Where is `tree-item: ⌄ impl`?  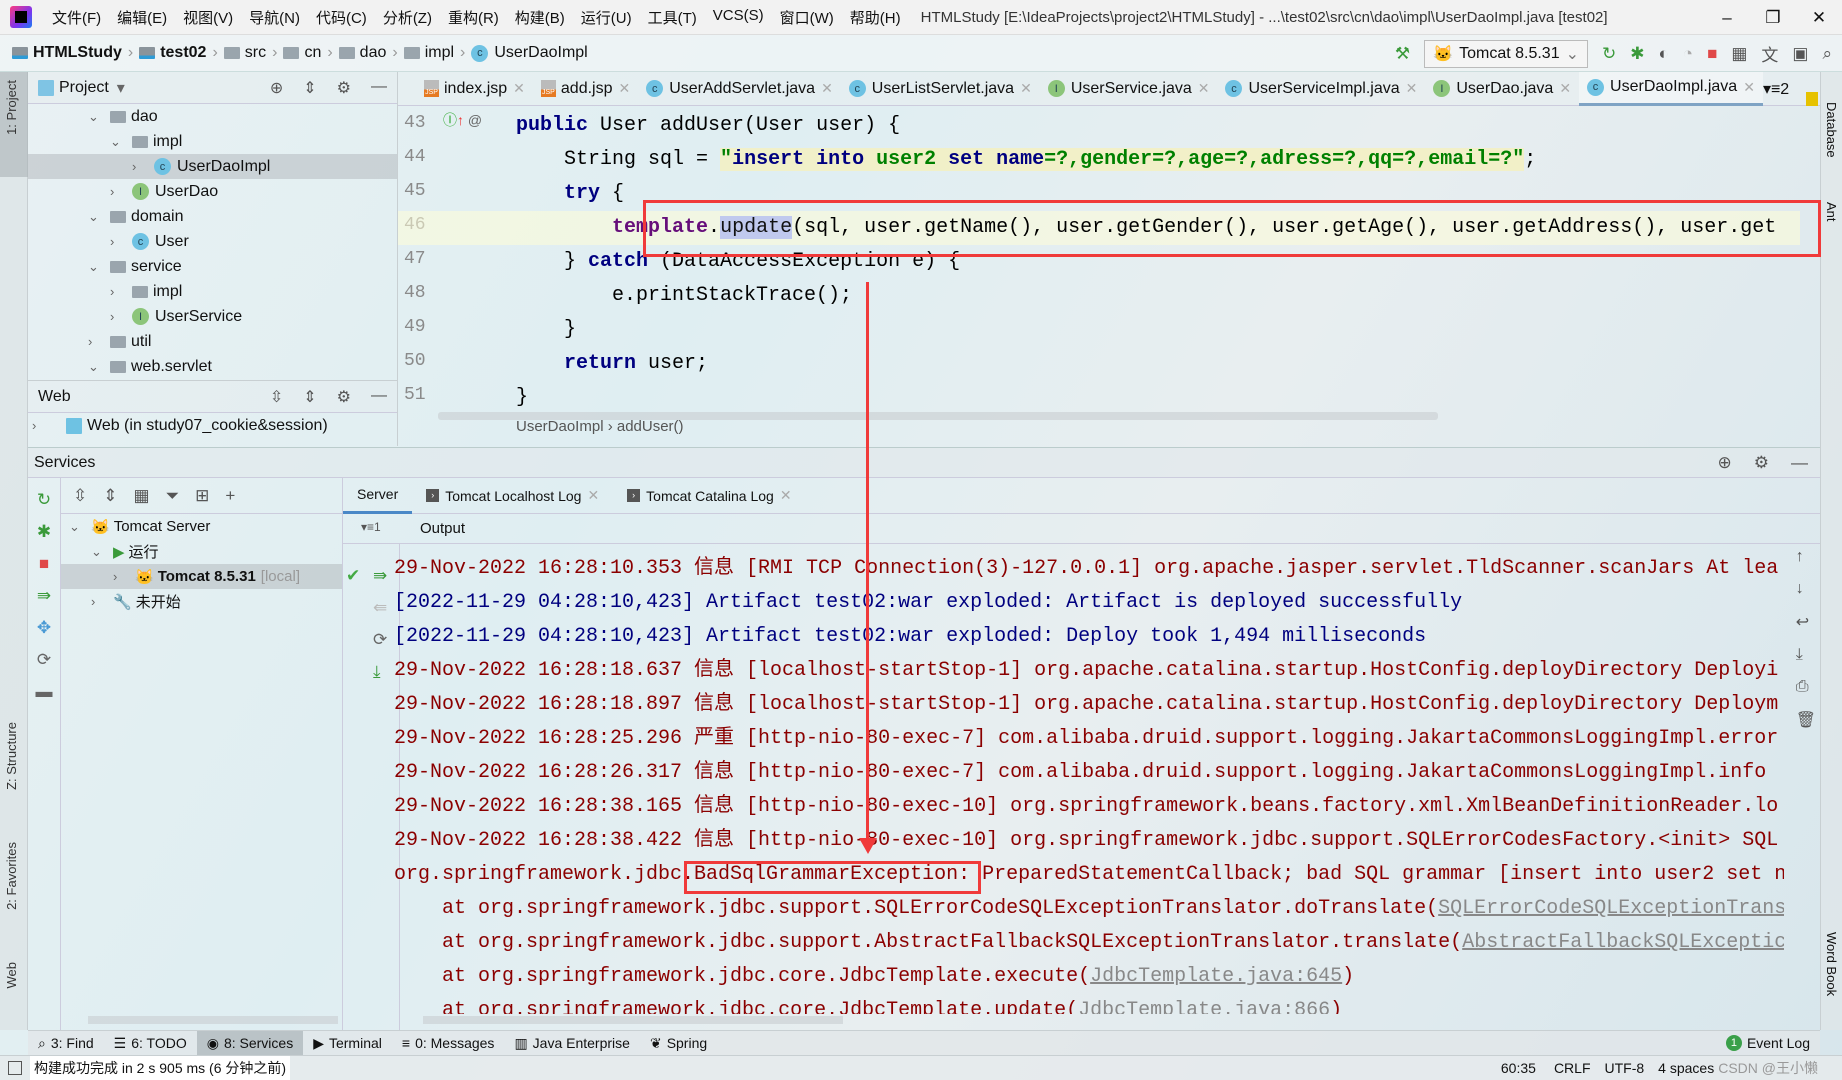 tree-item: ⌄ impl is located at coordinates (212, 141).